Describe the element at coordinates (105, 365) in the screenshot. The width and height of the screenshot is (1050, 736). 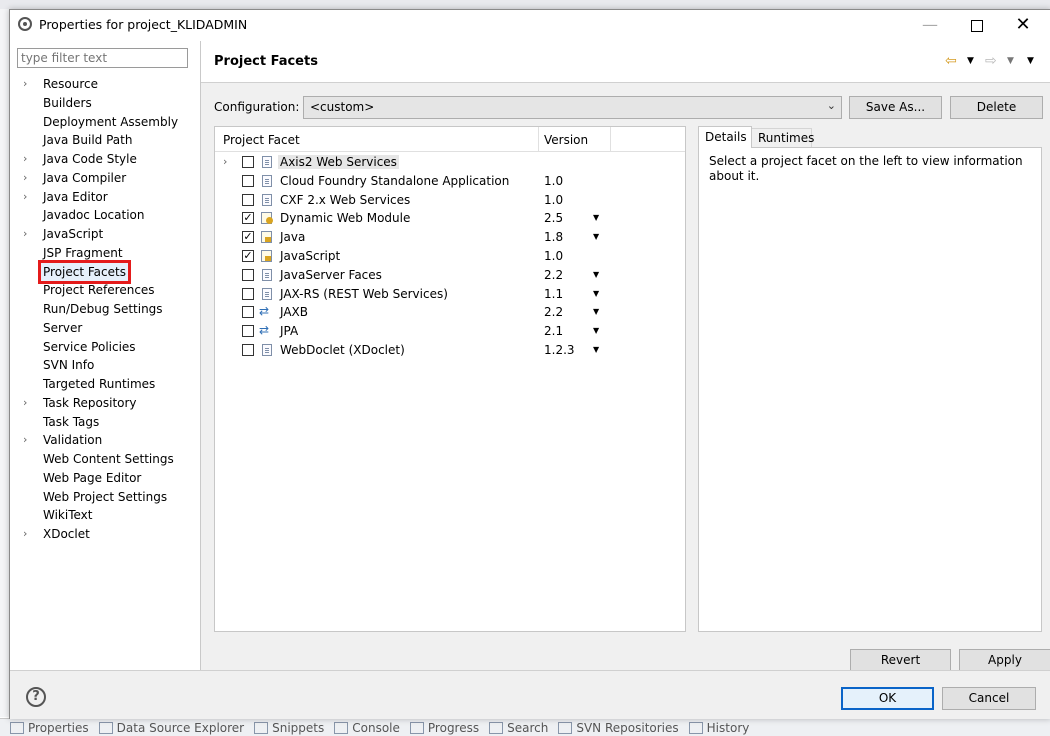
I see `nav-item: SVN Info` at that location.